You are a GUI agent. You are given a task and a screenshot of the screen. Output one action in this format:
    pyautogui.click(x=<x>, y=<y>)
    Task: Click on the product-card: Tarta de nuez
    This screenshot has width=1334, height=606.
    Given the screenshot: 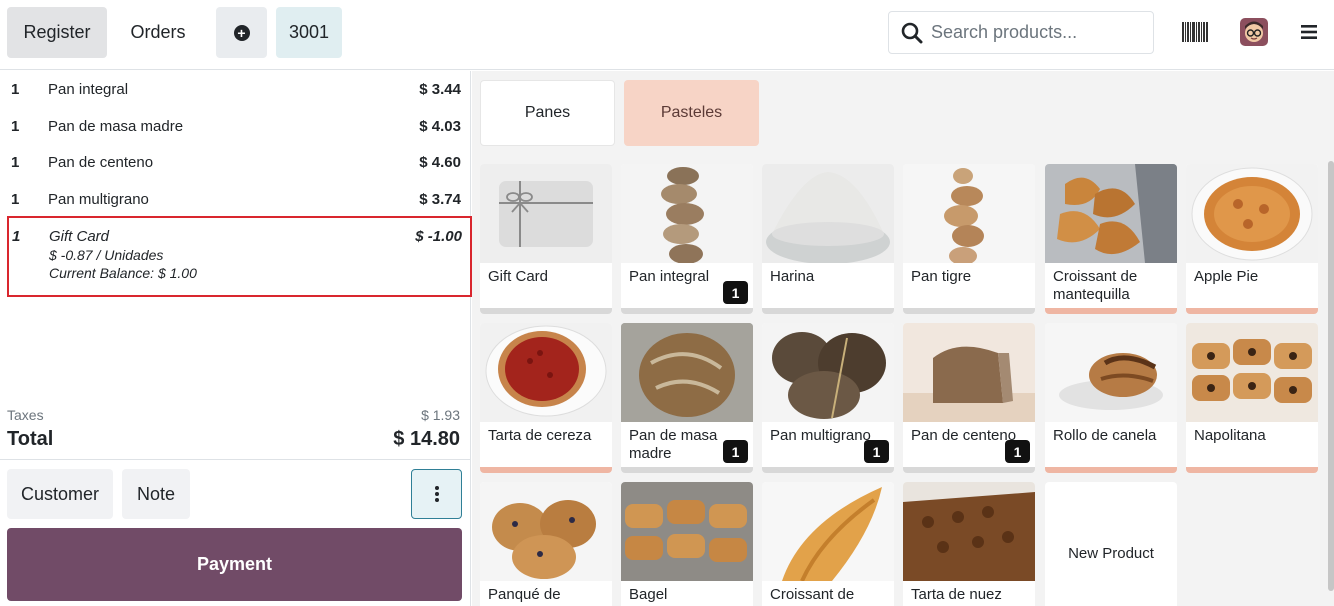 What is the action you would take?
    pyautogui.click(x=969, y=544)
    